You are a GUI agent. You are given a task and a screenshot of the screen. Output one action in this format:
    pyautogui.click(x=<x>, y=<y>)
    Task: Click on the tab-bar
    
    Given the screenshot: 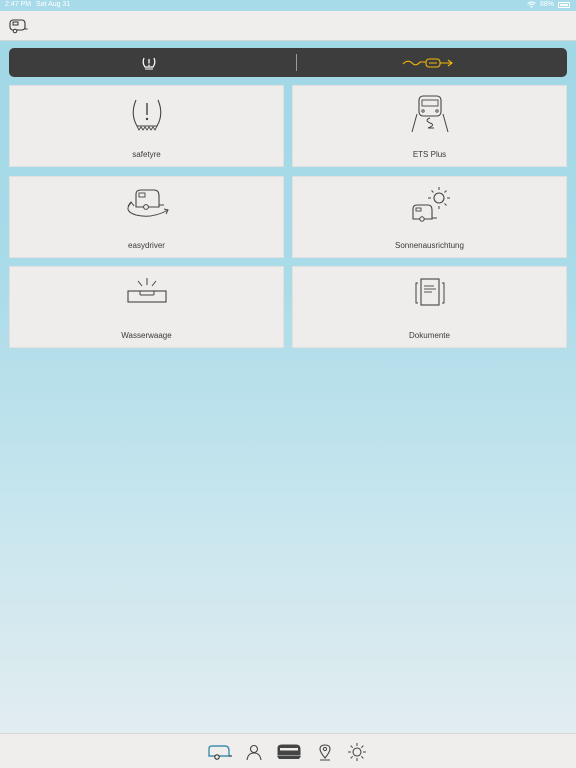 What is the action you would take?
    pyautogui.click(x=288, y=750)
    